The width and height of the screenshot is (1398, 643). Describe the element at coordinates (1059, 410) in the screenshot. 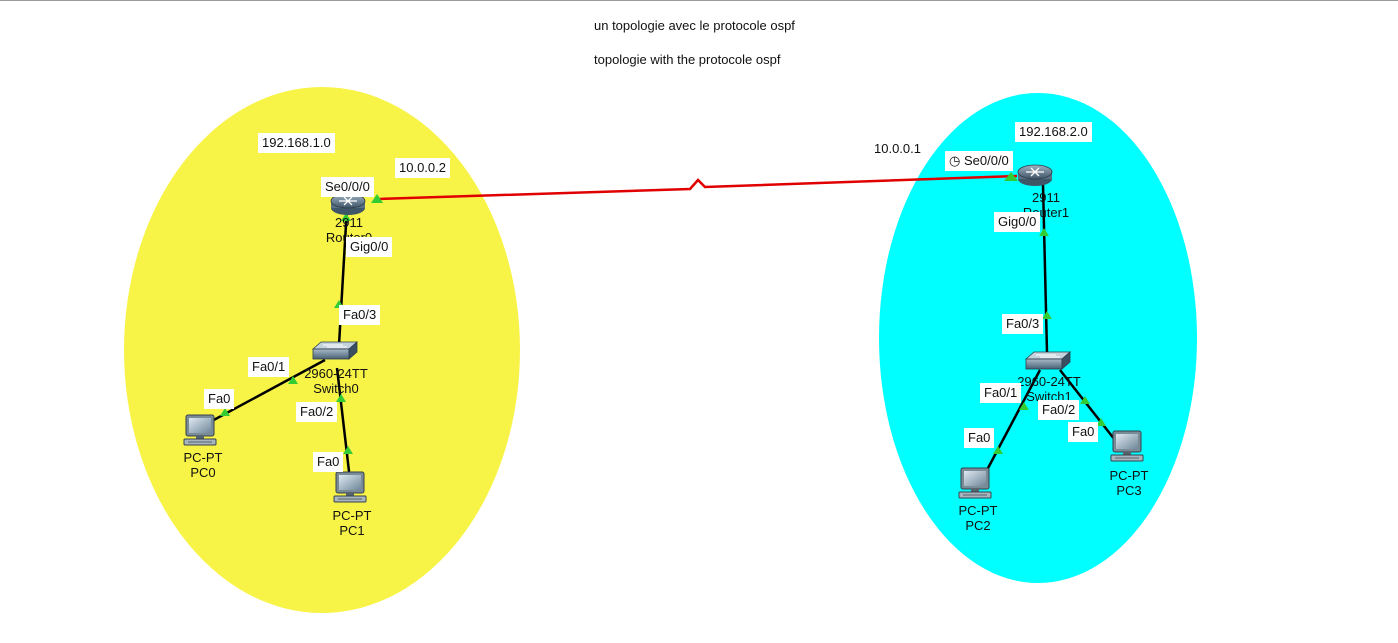

I see `port-label-s1-p2: Fa0/2` at that location.